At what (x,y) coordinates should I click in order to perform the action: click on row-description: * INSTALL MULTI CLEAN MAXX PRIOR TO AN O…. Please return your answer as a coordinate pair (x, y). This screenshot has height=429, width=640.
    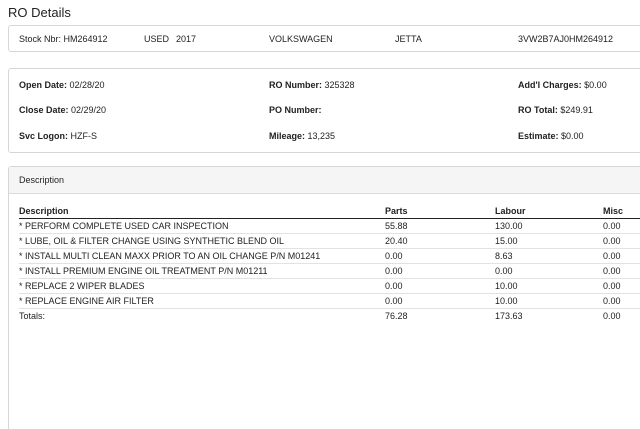
    Looking at the image, I should click on (202, 256).